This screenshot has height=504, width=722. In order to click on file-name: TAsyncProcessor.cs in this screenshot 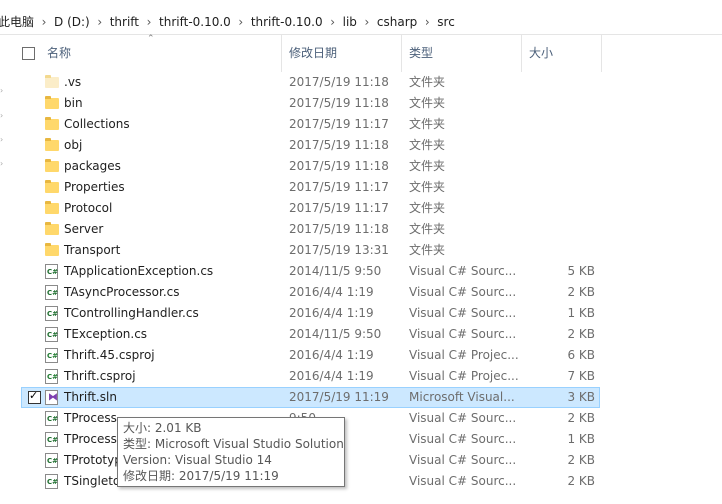, I will do `click(122, 292)`.